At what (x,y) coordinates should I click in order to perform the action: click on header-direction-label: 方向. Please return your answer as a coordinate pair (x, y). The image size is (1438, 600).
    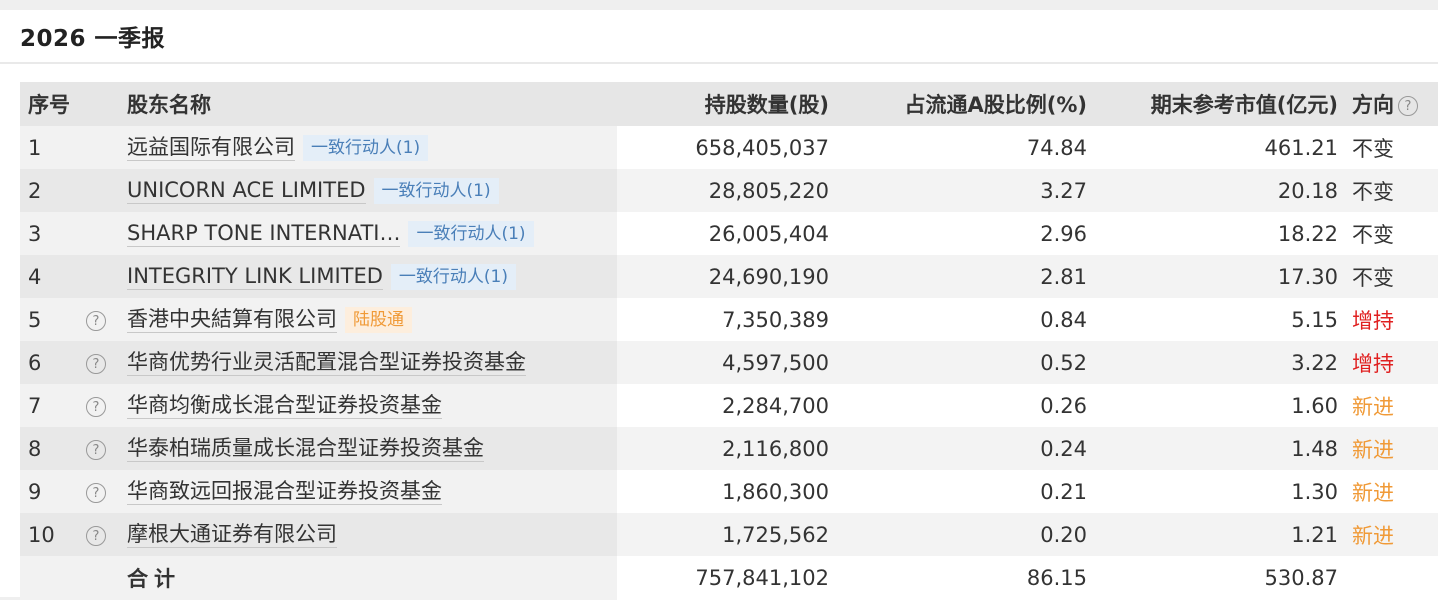
    Looking at the image, I should click on (1373, 105).